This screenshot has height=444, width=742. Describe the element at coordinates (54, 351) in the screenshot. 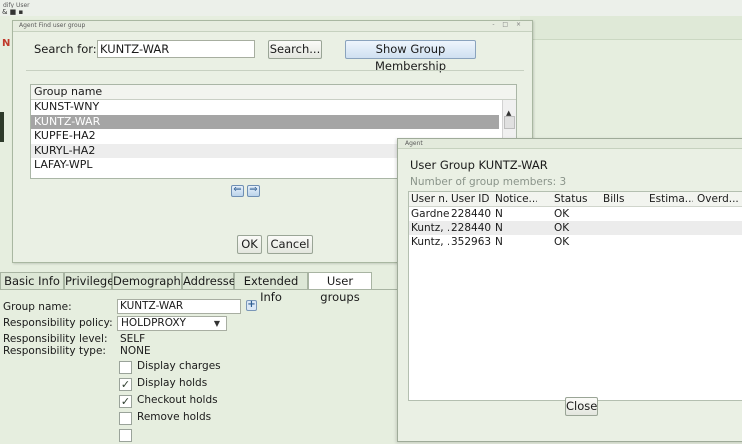

I see `responsibility-type-label: Responsibility type:` at that location.